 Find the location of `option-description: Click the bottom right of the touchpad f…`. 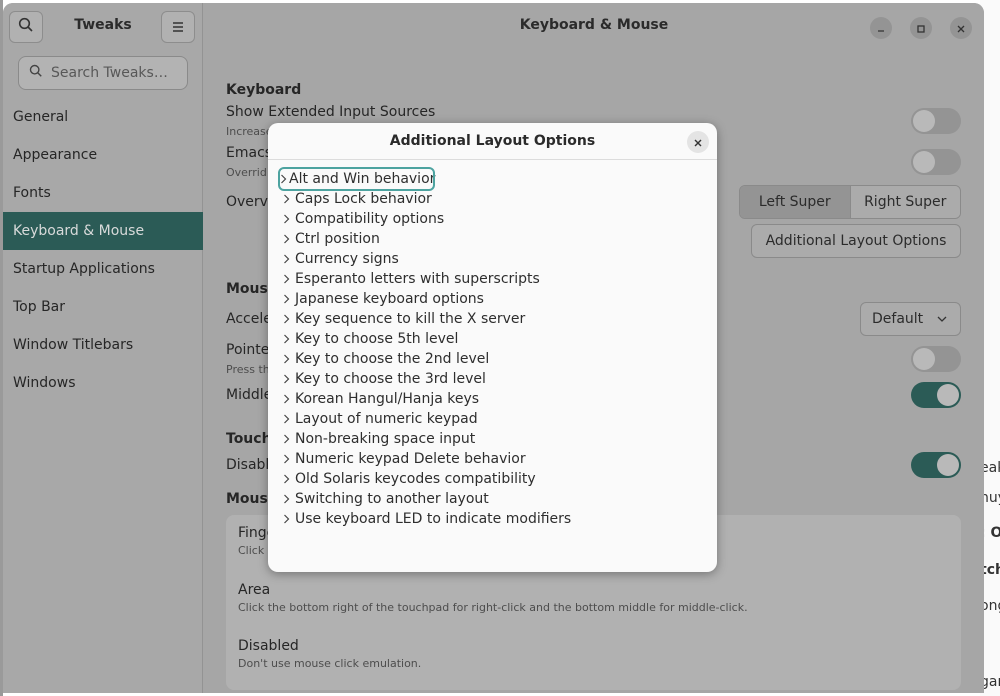

option-description: Click the bottom right of the touchpad f… is located at coordinates (493, 607).